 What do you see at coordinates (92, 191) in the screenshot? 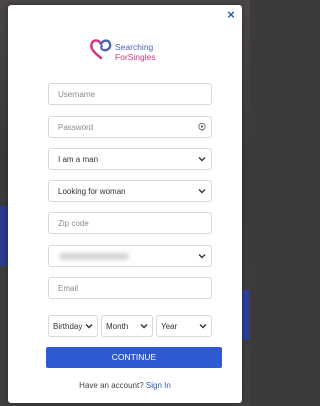
I see `seeking-value: Looking for woman` at bounding box center [92, 191].